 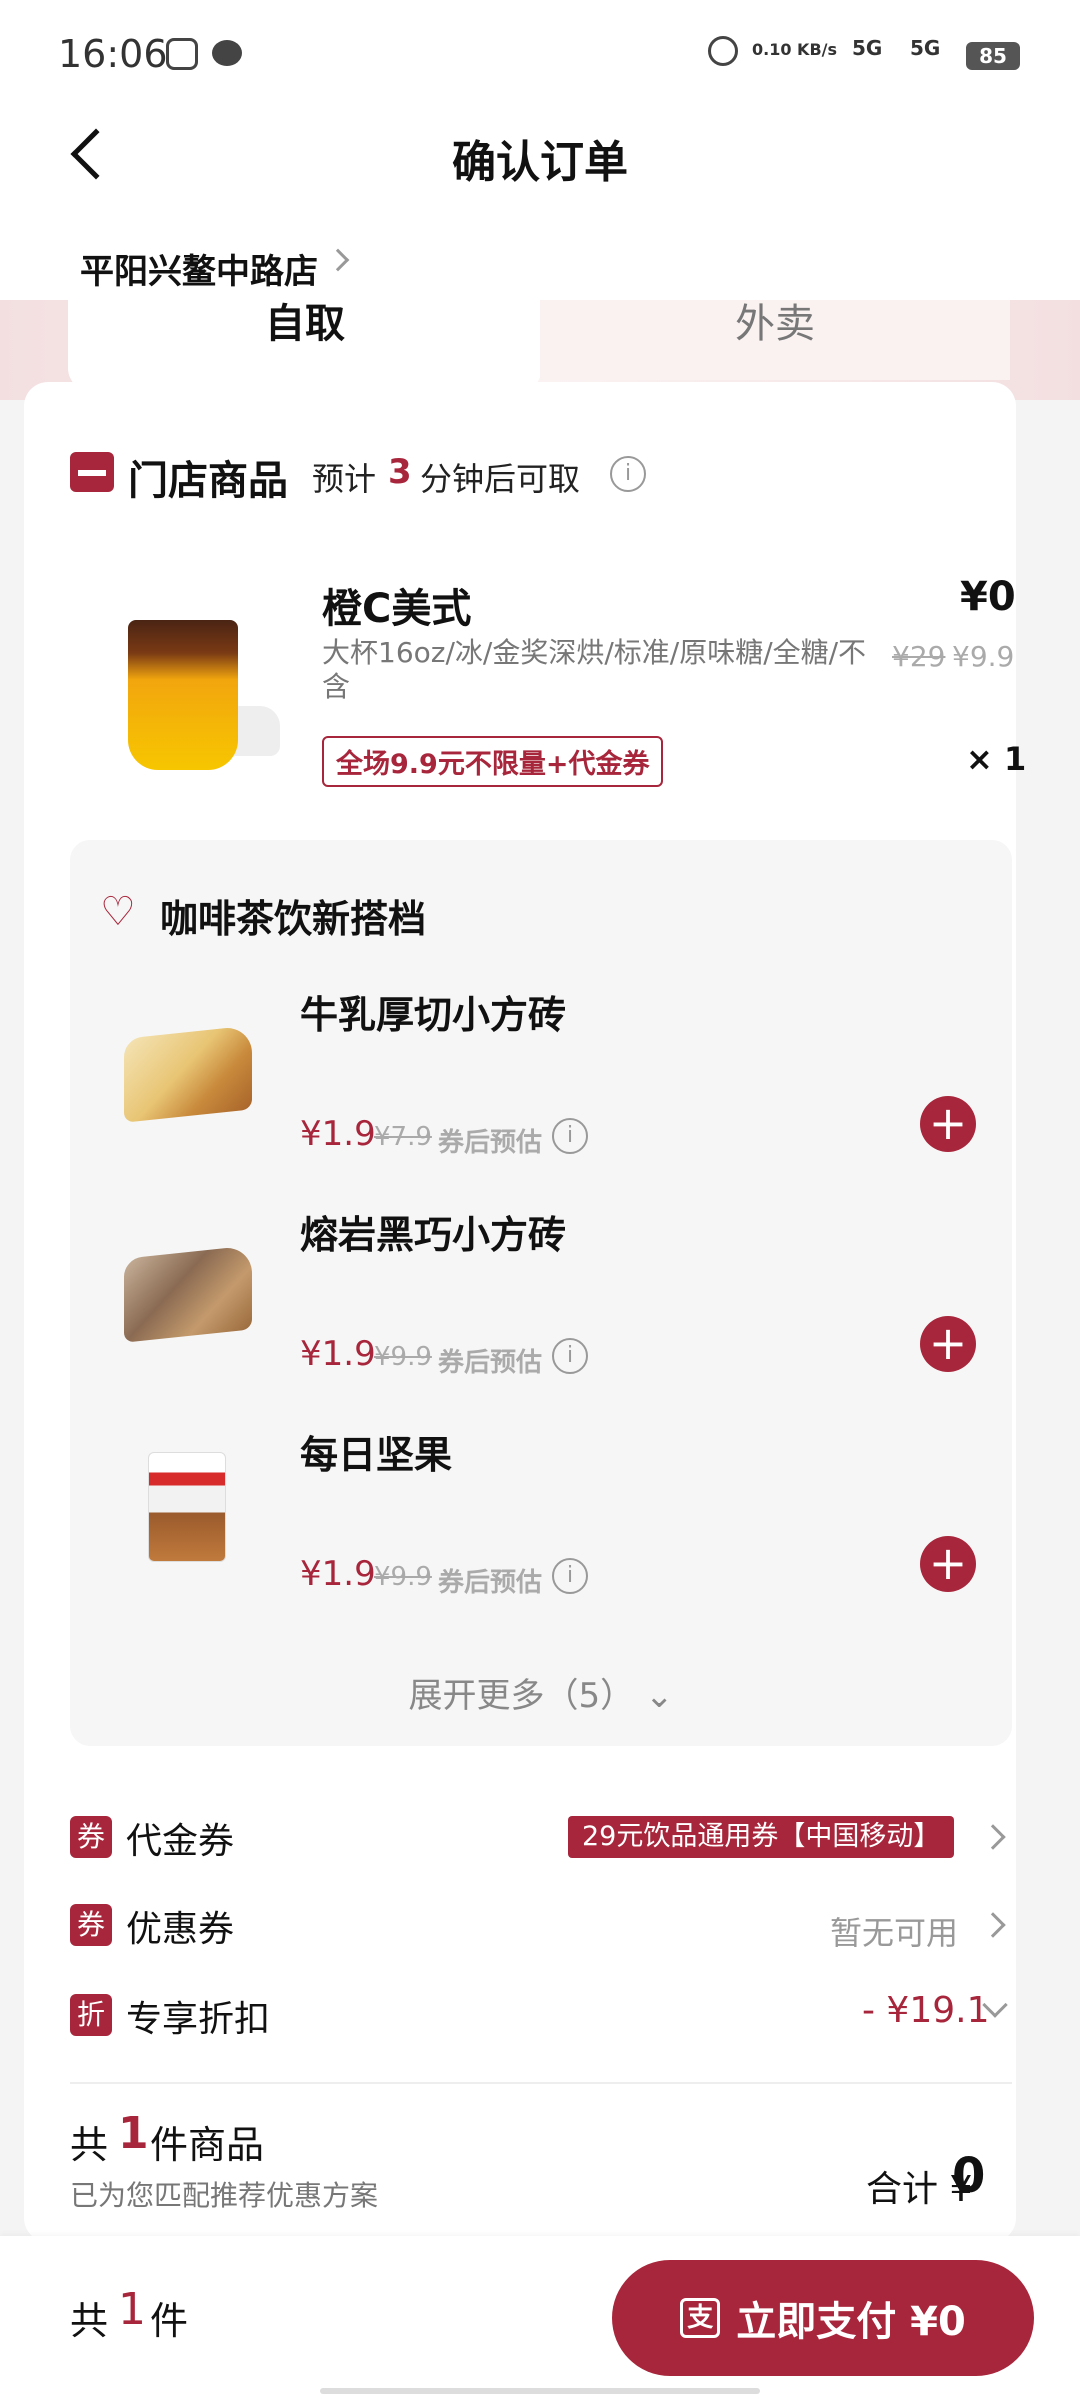 I want to click on product-image, so click(x=183, y=695).